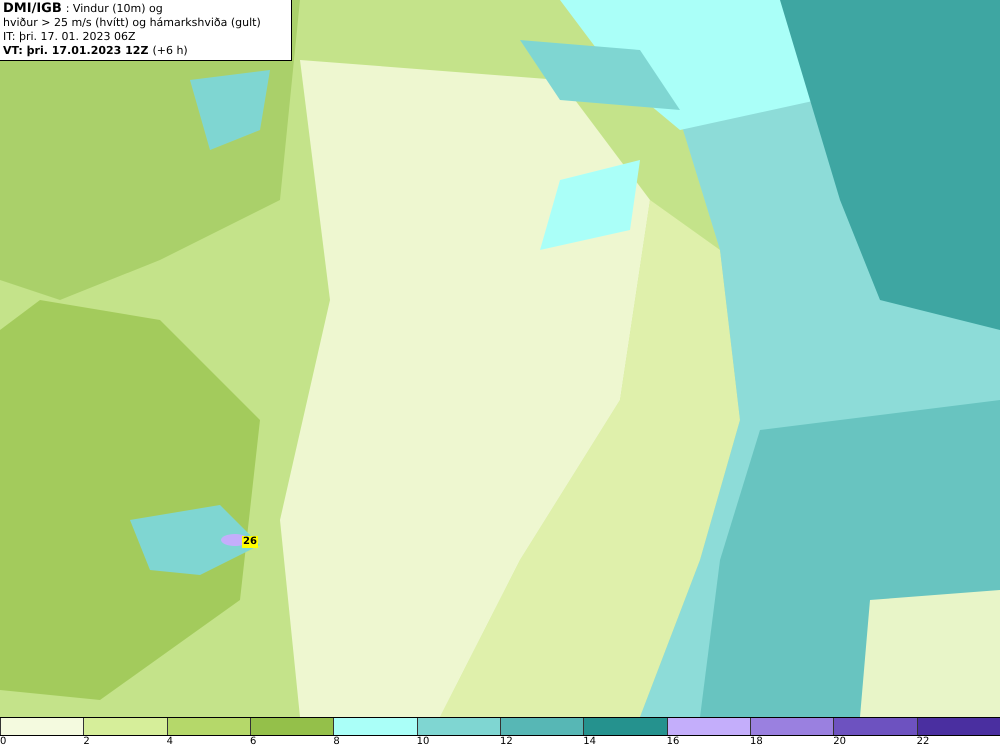 Image resolution: width=1000 pixels, height=747 pixels. Describe the element at coordinates (423, 741) in the screenshot. I see `legend-tick-label: 10` at that location.